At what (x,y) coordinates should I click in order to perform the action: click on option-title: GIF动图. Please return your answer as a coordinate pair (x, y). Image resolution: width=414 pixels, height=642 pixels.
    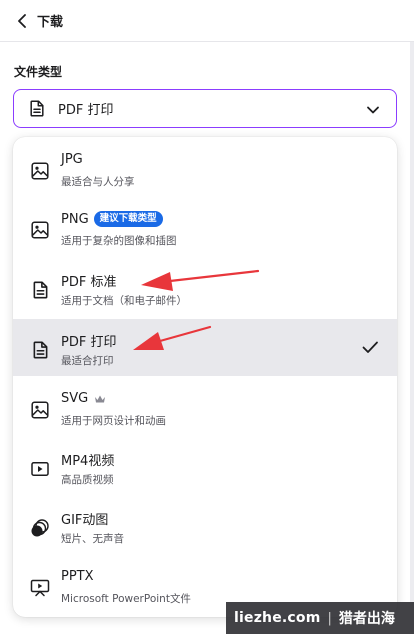
    Looking at the image, I should click on (85, 520).